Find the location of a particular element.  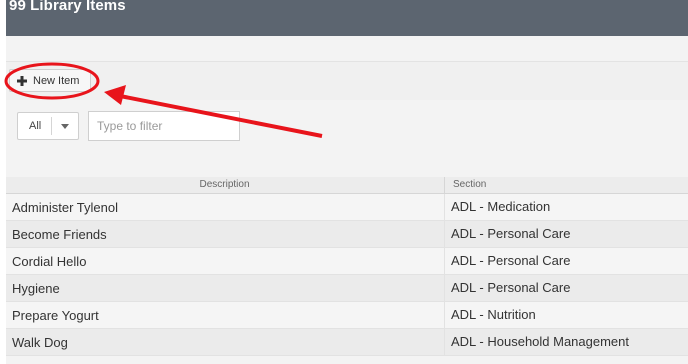

row-description: Become Friends is located at coordinates (59, 234).